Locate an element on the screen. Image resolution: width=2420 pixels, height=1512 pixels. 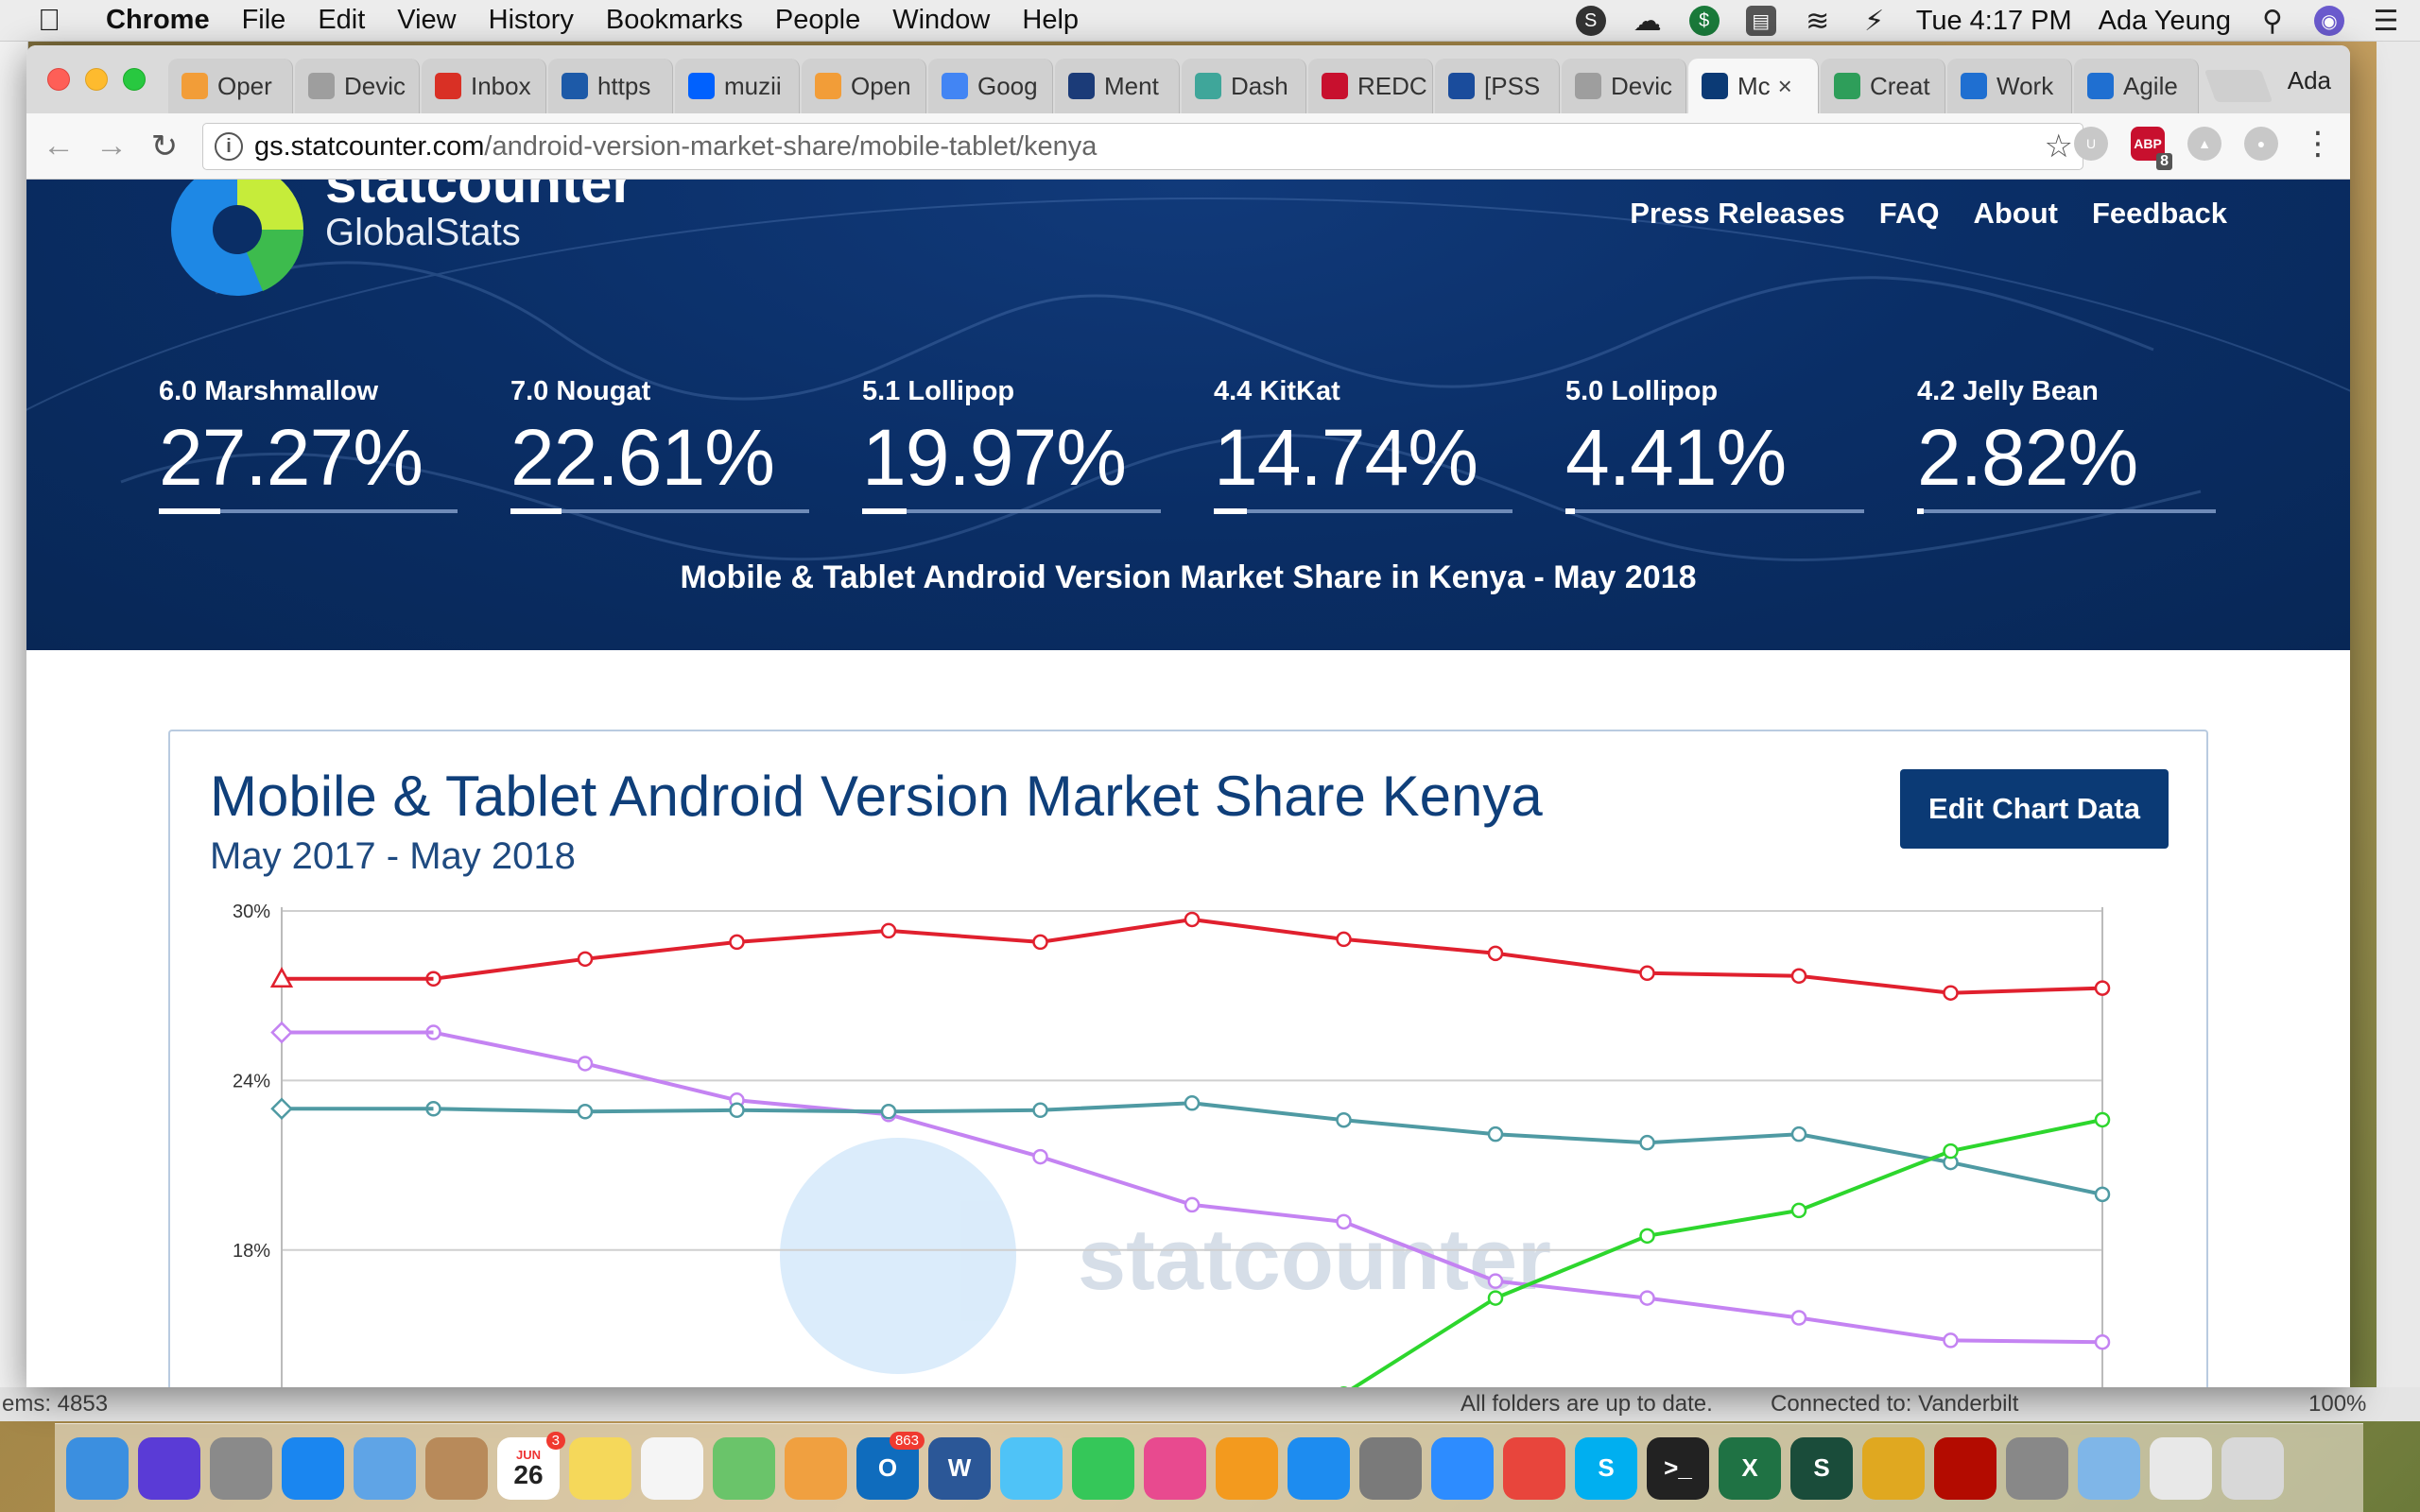
terminal-icon: >_ is located at coordinates (1678, 1468).